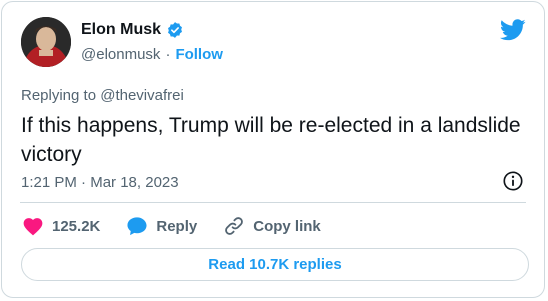 This screenshot has width=548, height=301. I want to click on reply-label: Reply, so click(177, 226).